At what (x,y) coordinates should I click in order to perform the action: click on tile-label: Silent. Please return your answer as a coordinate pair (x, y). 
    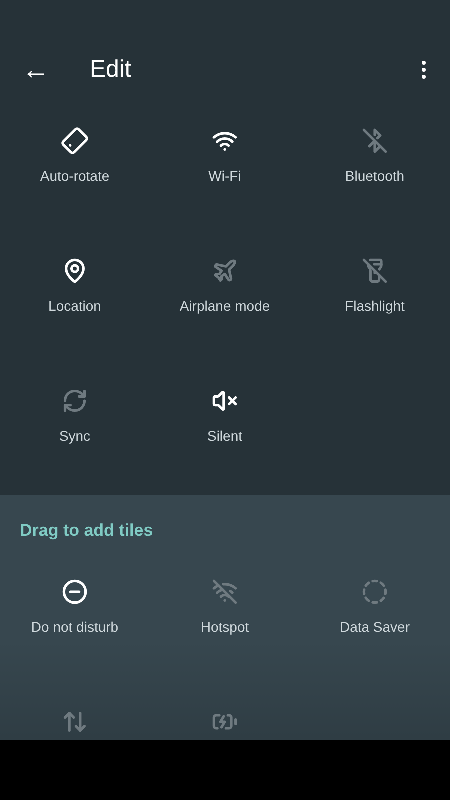
    Looking at the image, I should click on (225, 436).